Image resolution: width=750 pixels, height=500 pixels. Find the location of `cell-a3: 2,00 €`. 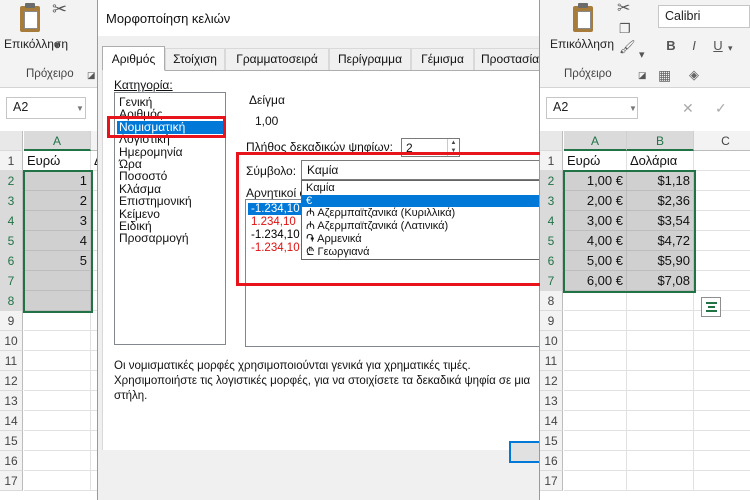

cell-a3: 2,00 € is located at coordinates (595, 201).